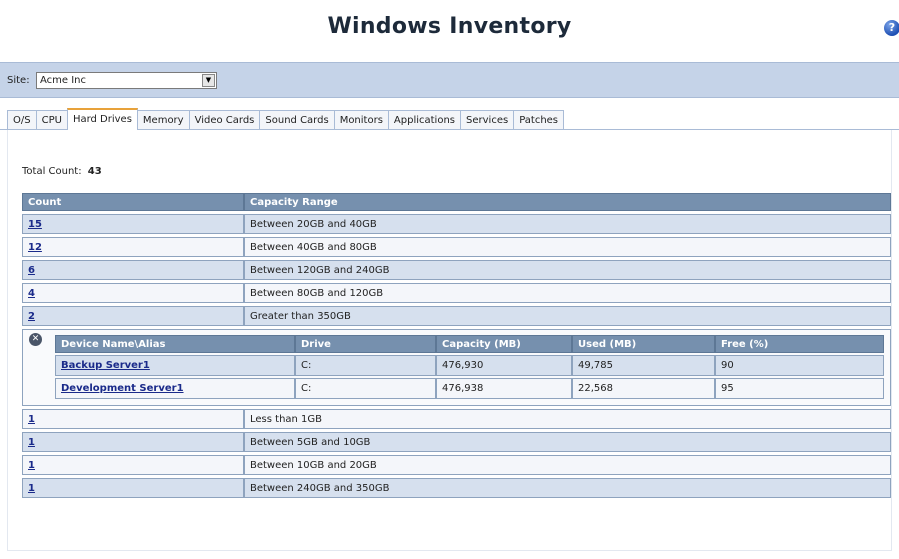 The image size is (899, 559). Describe the element at coordinates (487, 120) in the screenshot. I see `tab-services: Services` at that location.